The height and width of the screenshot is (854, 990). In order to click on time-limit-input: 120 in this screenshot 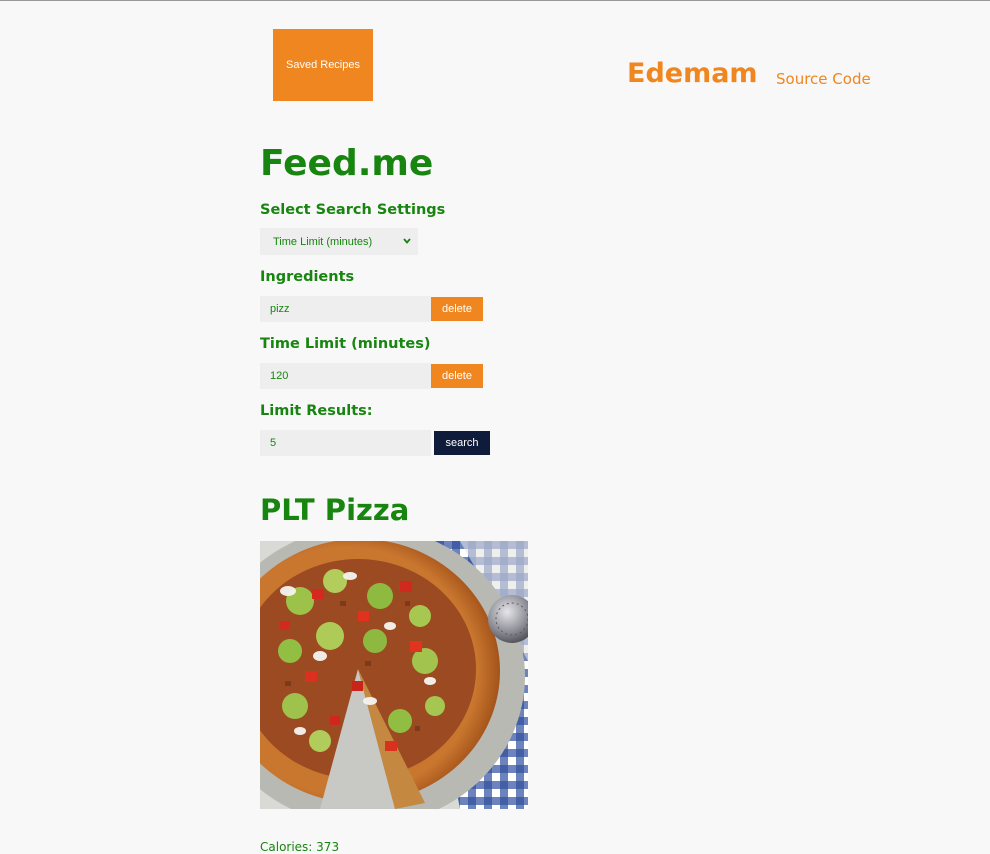, I will do `click(345, 376)`.